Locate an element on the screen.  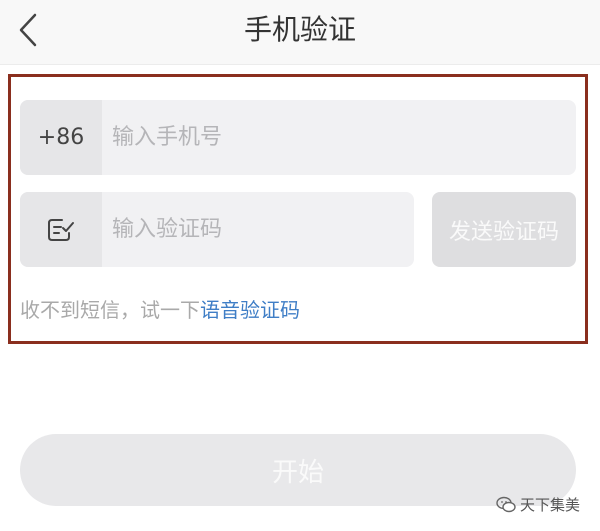
phone-field: +86 is located at coordinates (298, 137).